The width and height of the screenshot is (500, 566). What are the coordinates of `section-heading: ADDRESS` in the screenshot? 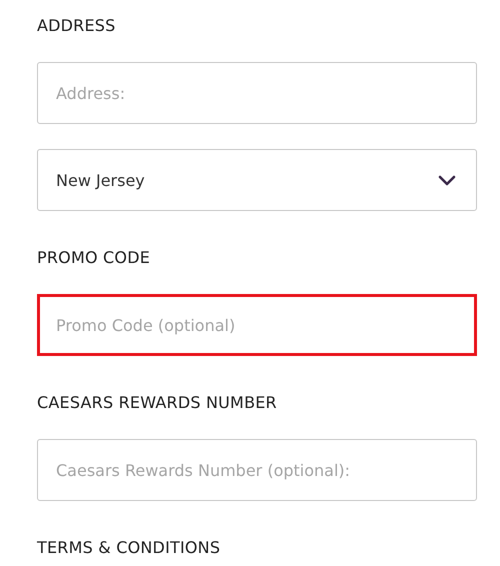 It's located at (77, 26).